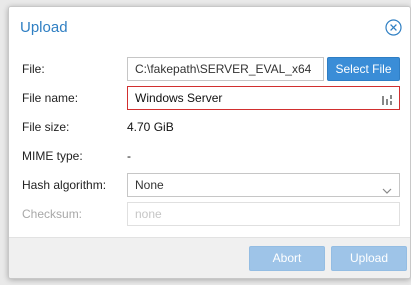 This screenshot has width=411, height=285. Describe the element at coordinates (263, 214) in the screenshot. I see `checksum-input: none` at that location.